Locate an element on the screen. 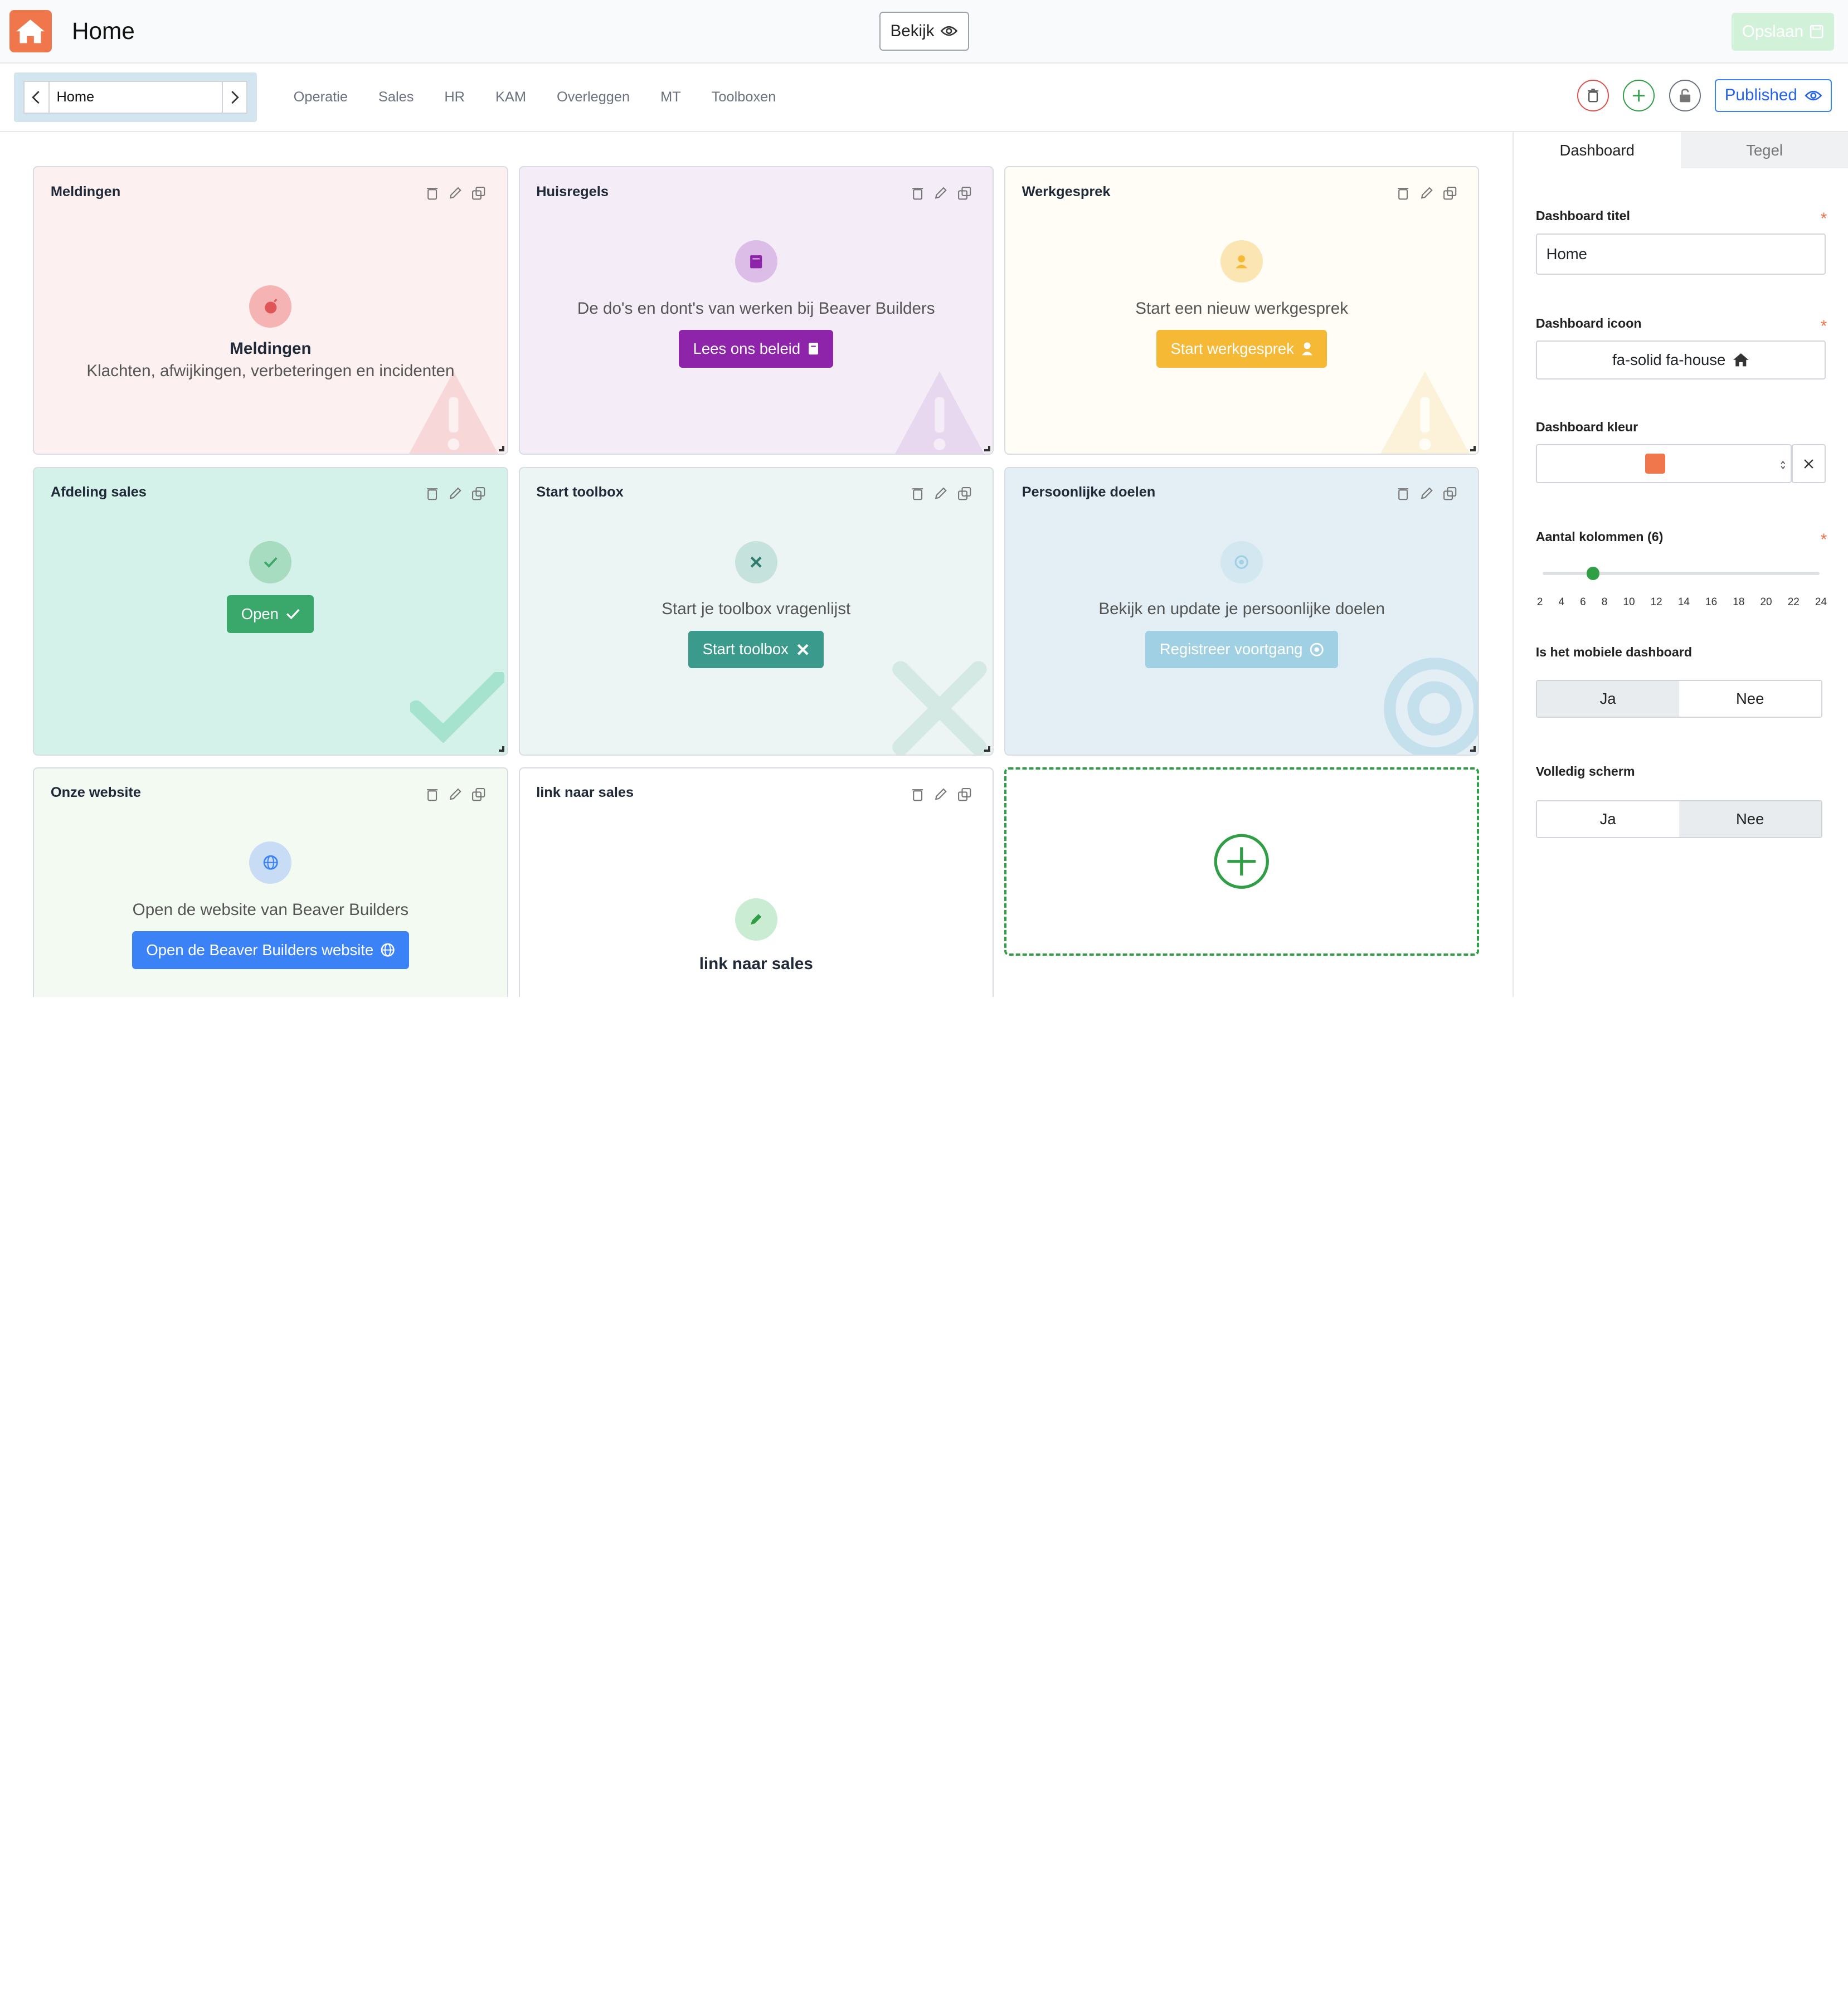 The image size is (1848, 1995). tab-hr: HR is located at coordinates (455, 97).